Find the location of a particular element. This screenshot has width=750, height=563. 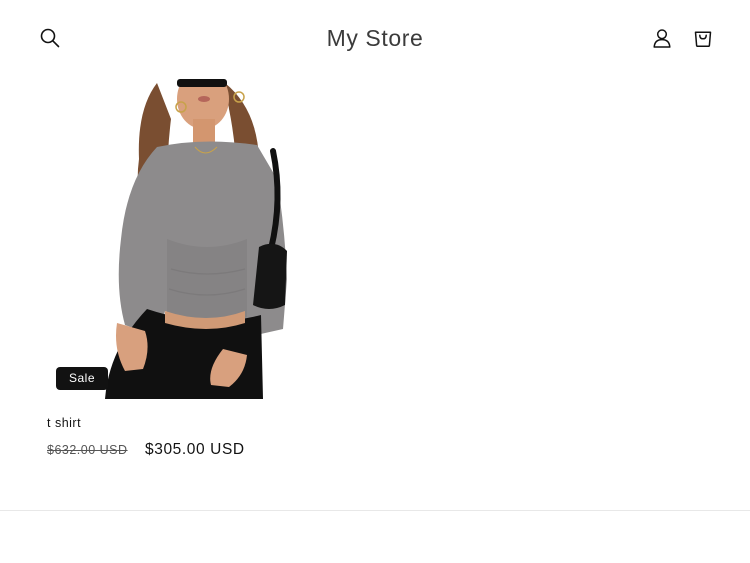

product-photo-illustration is located at coordinates (196, 239).